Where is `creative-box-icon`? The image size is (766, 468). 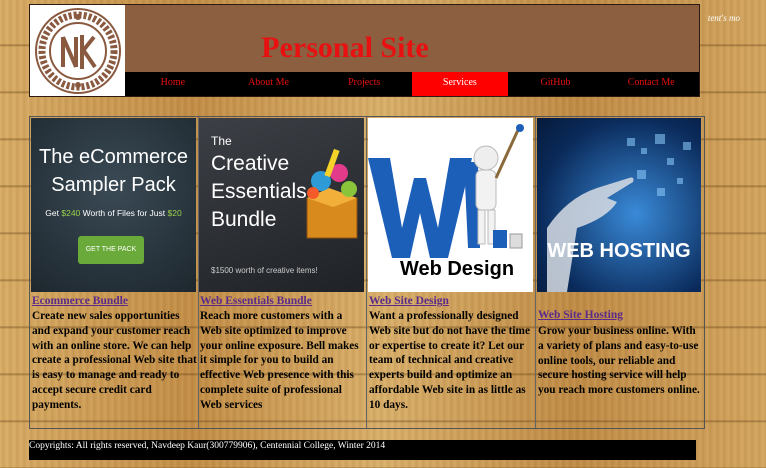
creative-box-icon is located at coordinates (332, 193).